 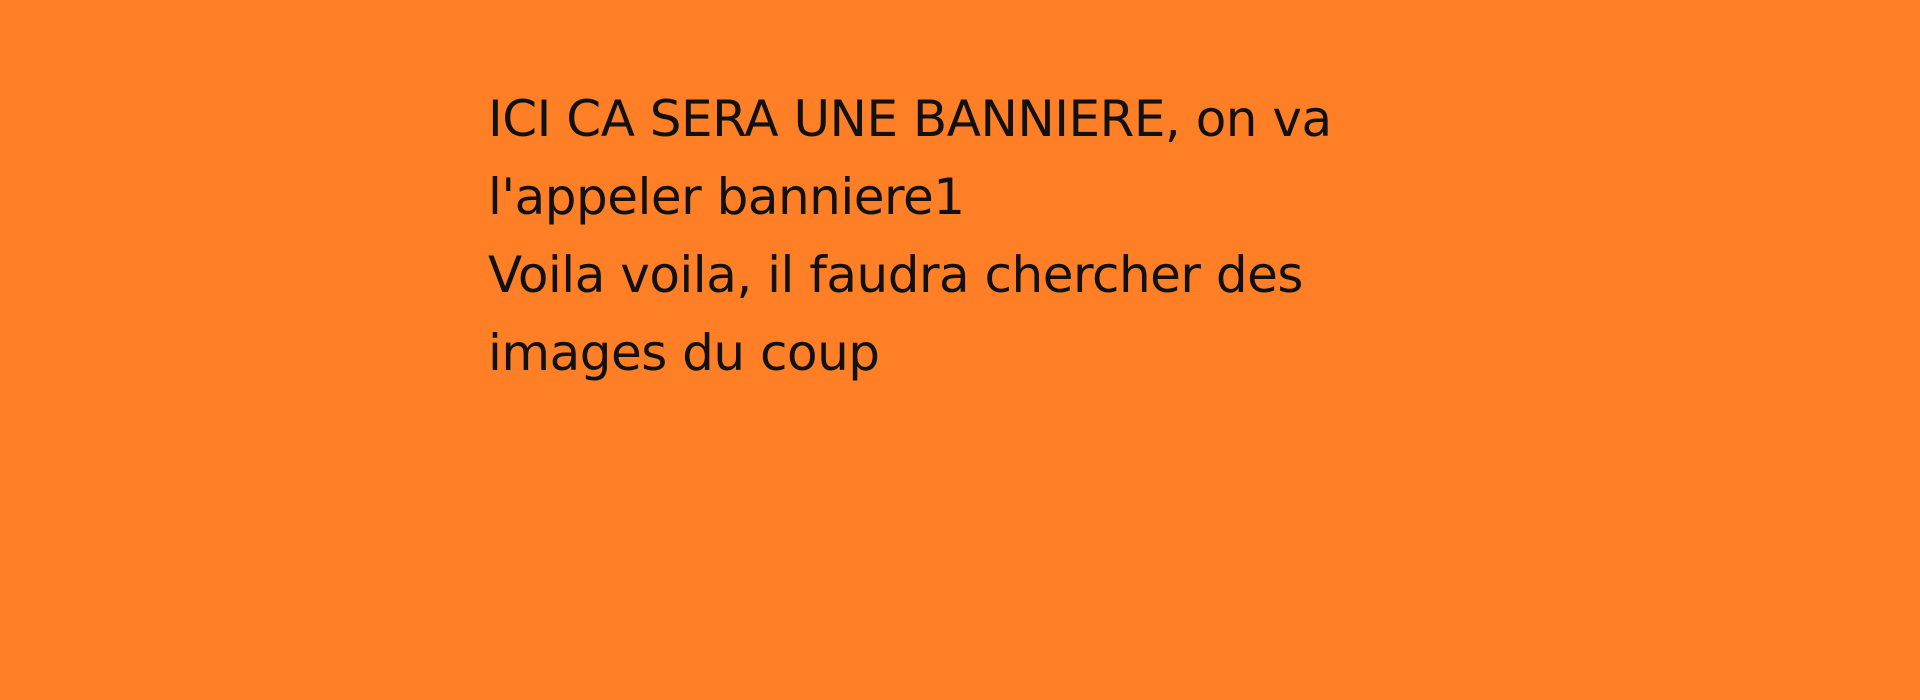 What do you see at coordinates (895, 275) in the screenshot?
I see `banner-line-3: Voila voila, il faudra chercher des` at bounding box center [895, 275].